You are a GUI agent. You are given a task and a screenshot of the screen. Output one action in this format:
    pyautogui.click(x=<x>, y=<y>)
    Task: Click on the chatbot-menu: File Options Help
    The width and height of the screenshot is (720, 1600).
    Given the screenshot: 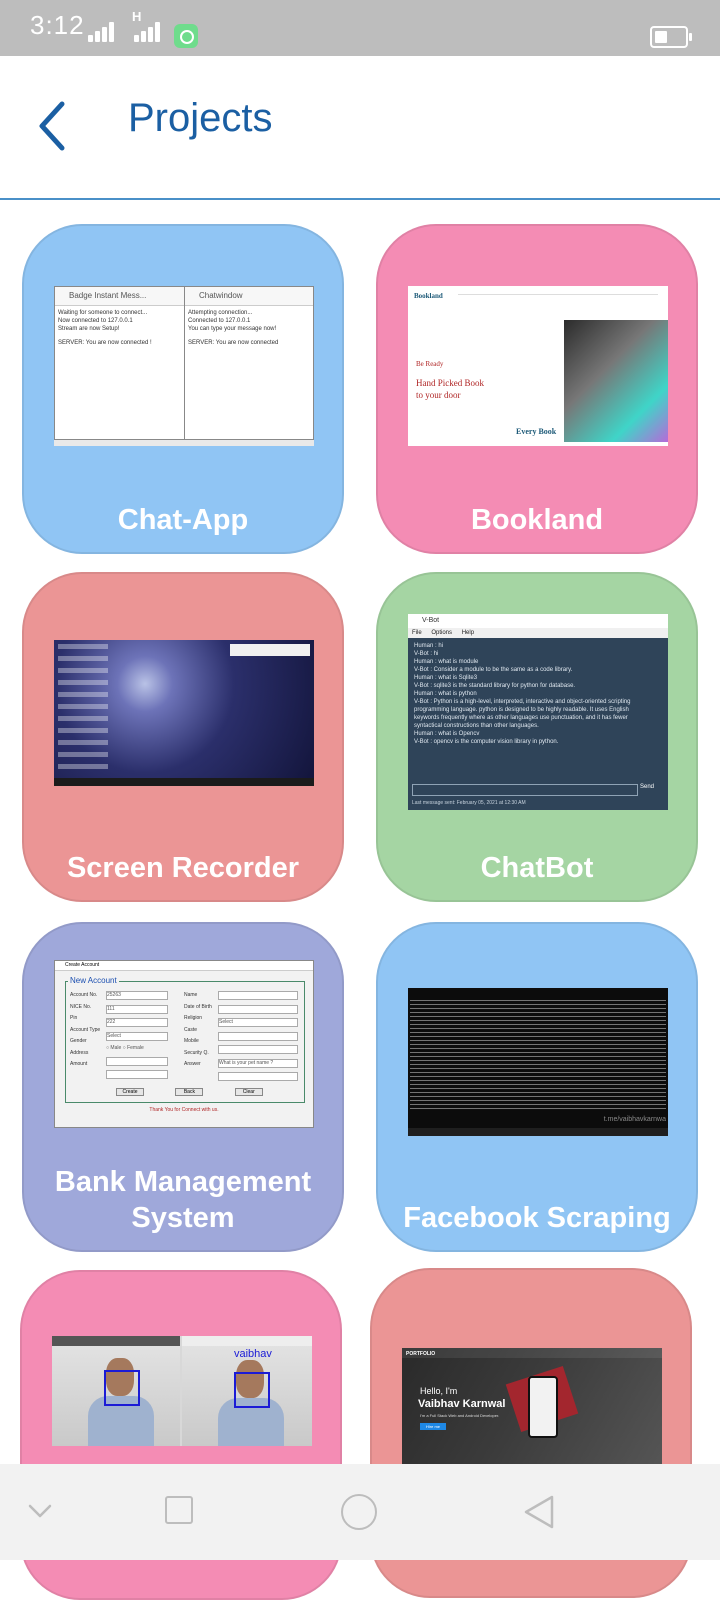 What is the action you would take?
    pyautogui.click(x=538, y=633)
    